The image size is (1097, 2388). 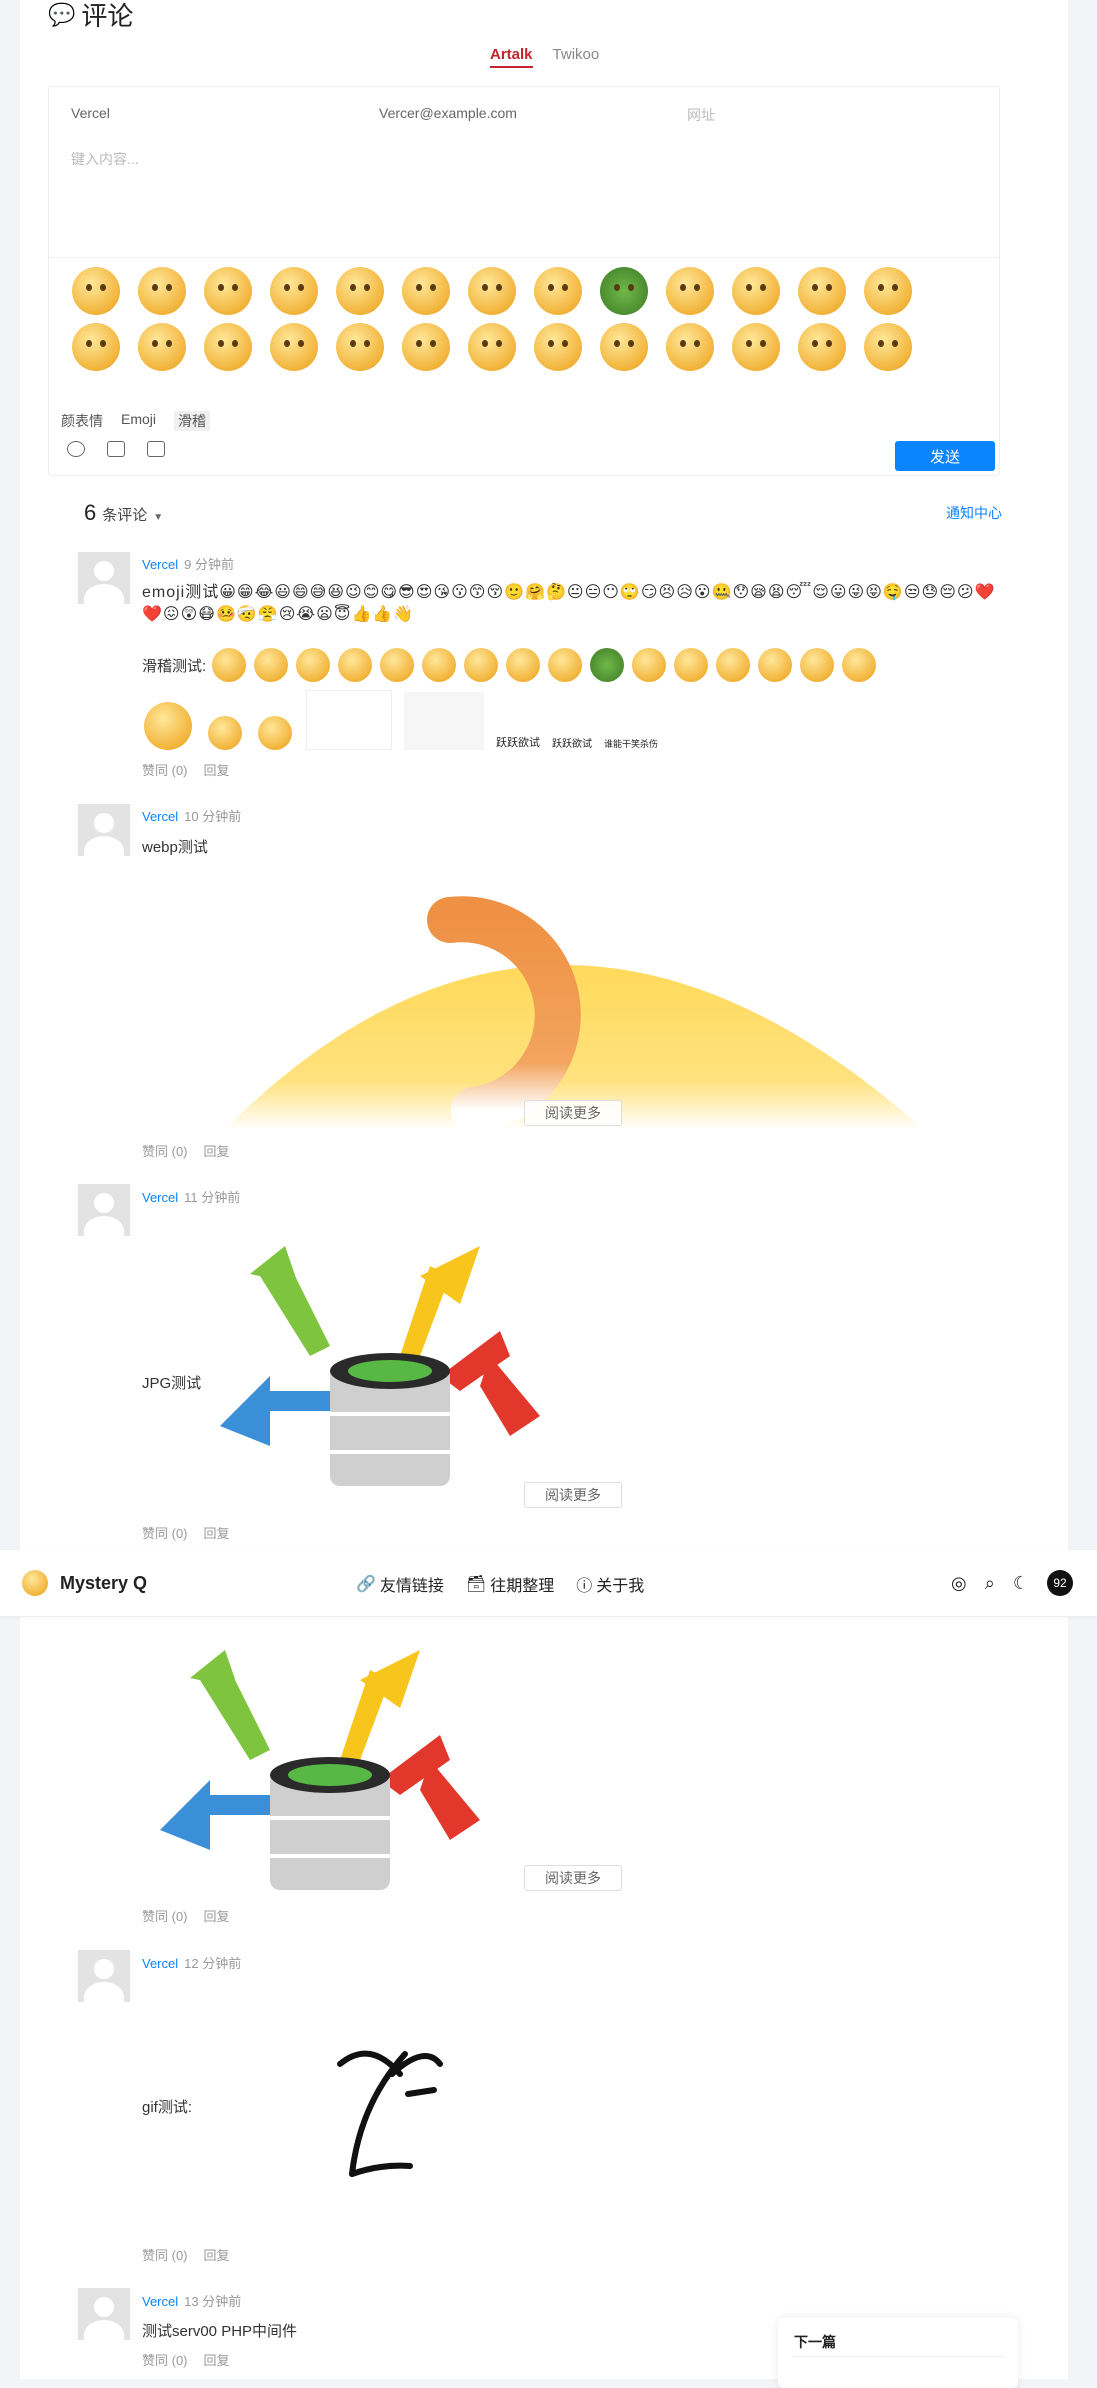 What do you see at coordinates (959, 1583) in the screenshot?
I see `podcast-icon: ◎` at bounding box center [959, 1583].